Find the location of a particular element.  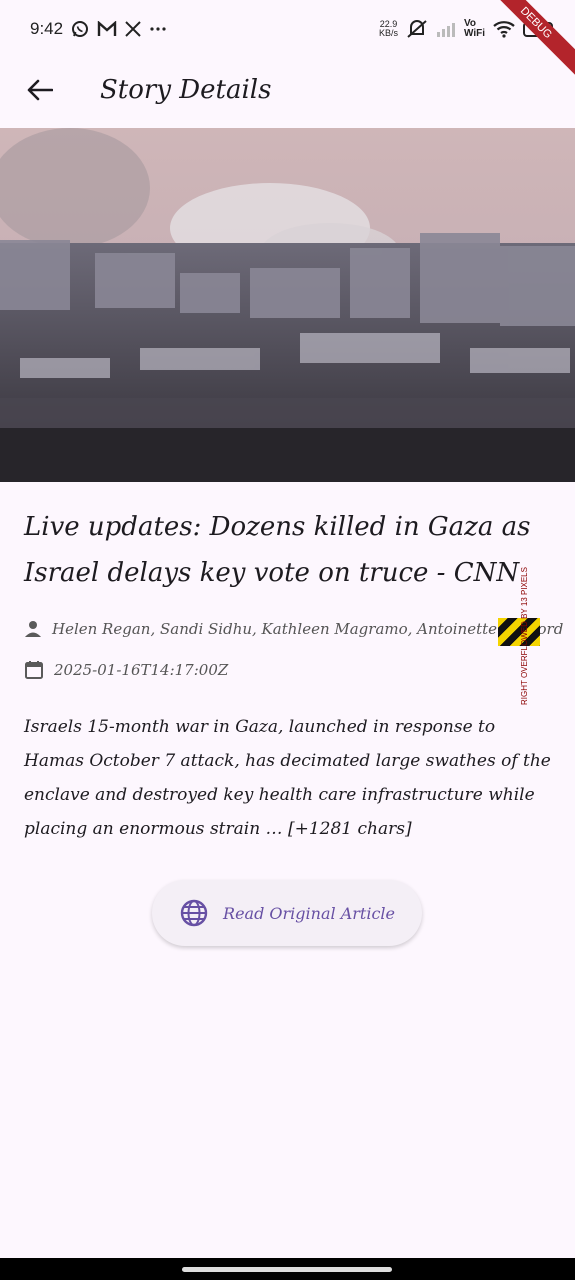

globe-icon is located at coordinates (194, 913).